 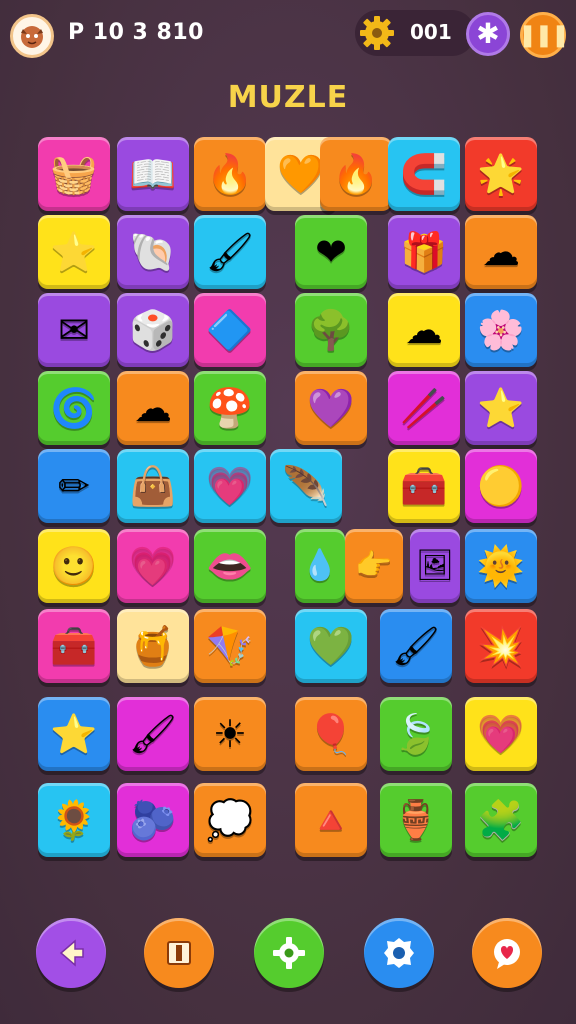 I want to click on lips-icon: 👄, so click(x=230, y=566).